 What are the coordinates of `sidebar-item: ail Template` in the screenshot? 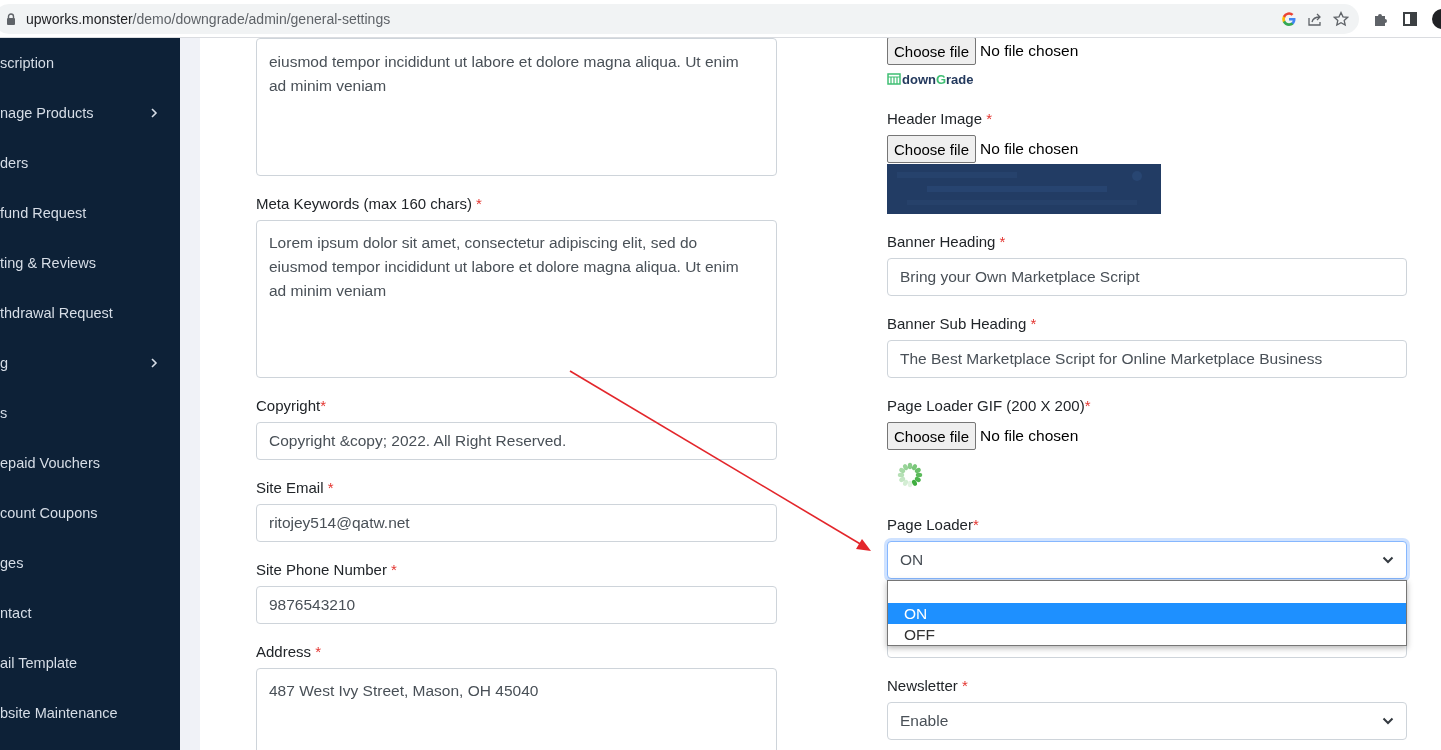 It's located at (90, 663).